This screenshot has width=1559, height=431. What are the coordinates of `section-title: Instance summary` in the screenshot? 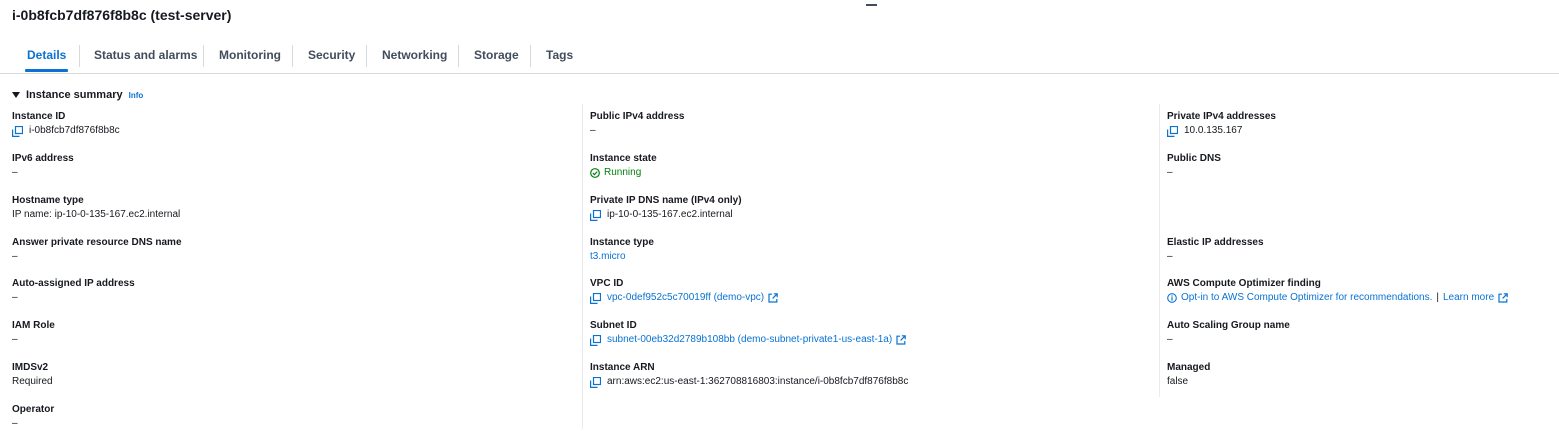 It's located at (74, 95).